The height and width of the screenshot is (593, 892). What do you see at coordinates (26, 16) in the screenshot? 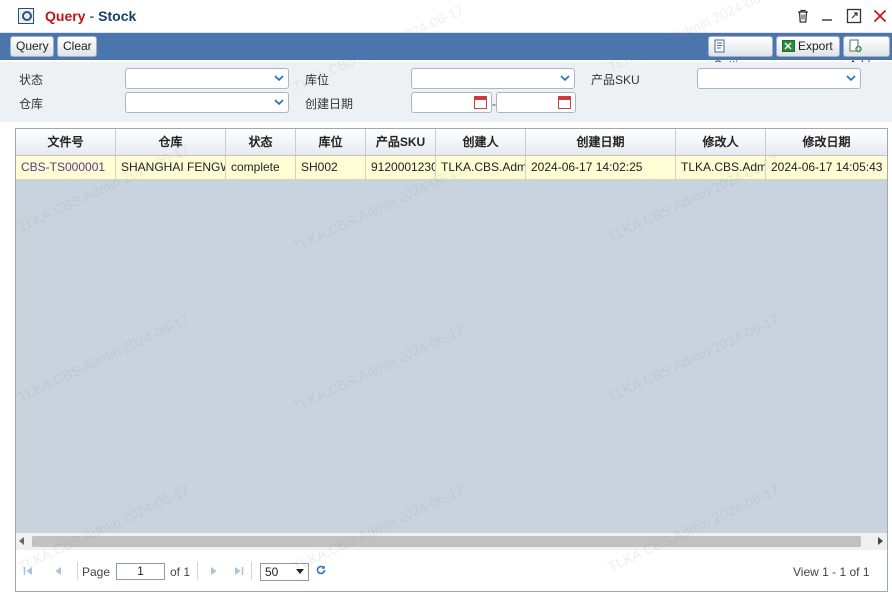
I see `search-window-icon` at bounding box center [26, 16].